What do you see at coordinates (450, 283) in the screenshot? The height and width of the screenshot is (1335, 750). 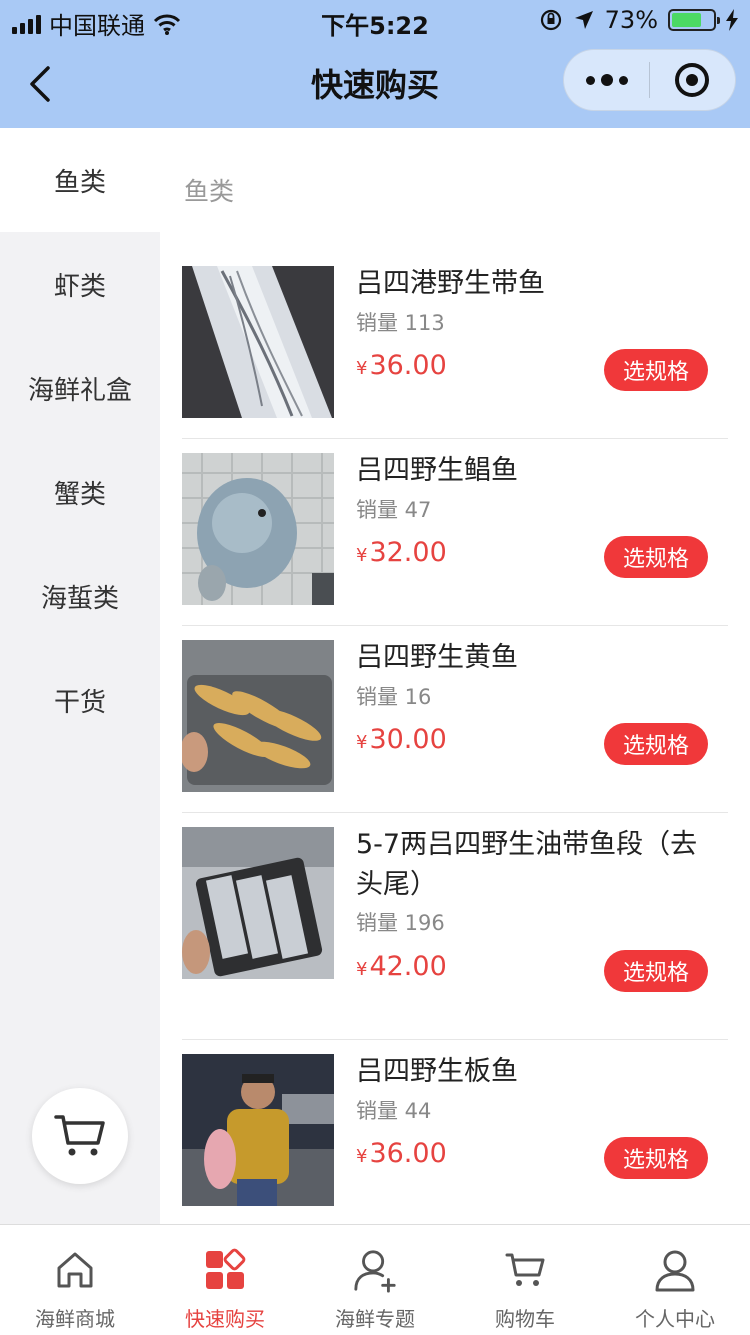 I see `product-name: 吕四港野生带鱼` at bounding box center [450, 283].